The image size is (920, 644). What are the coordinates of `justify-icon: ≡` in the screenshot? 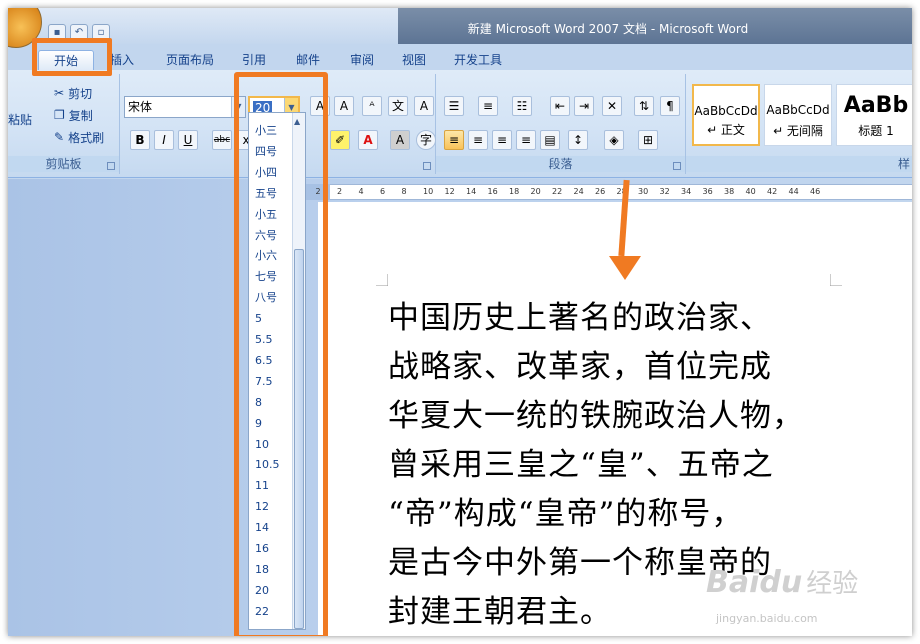 It's located at (526, 140).